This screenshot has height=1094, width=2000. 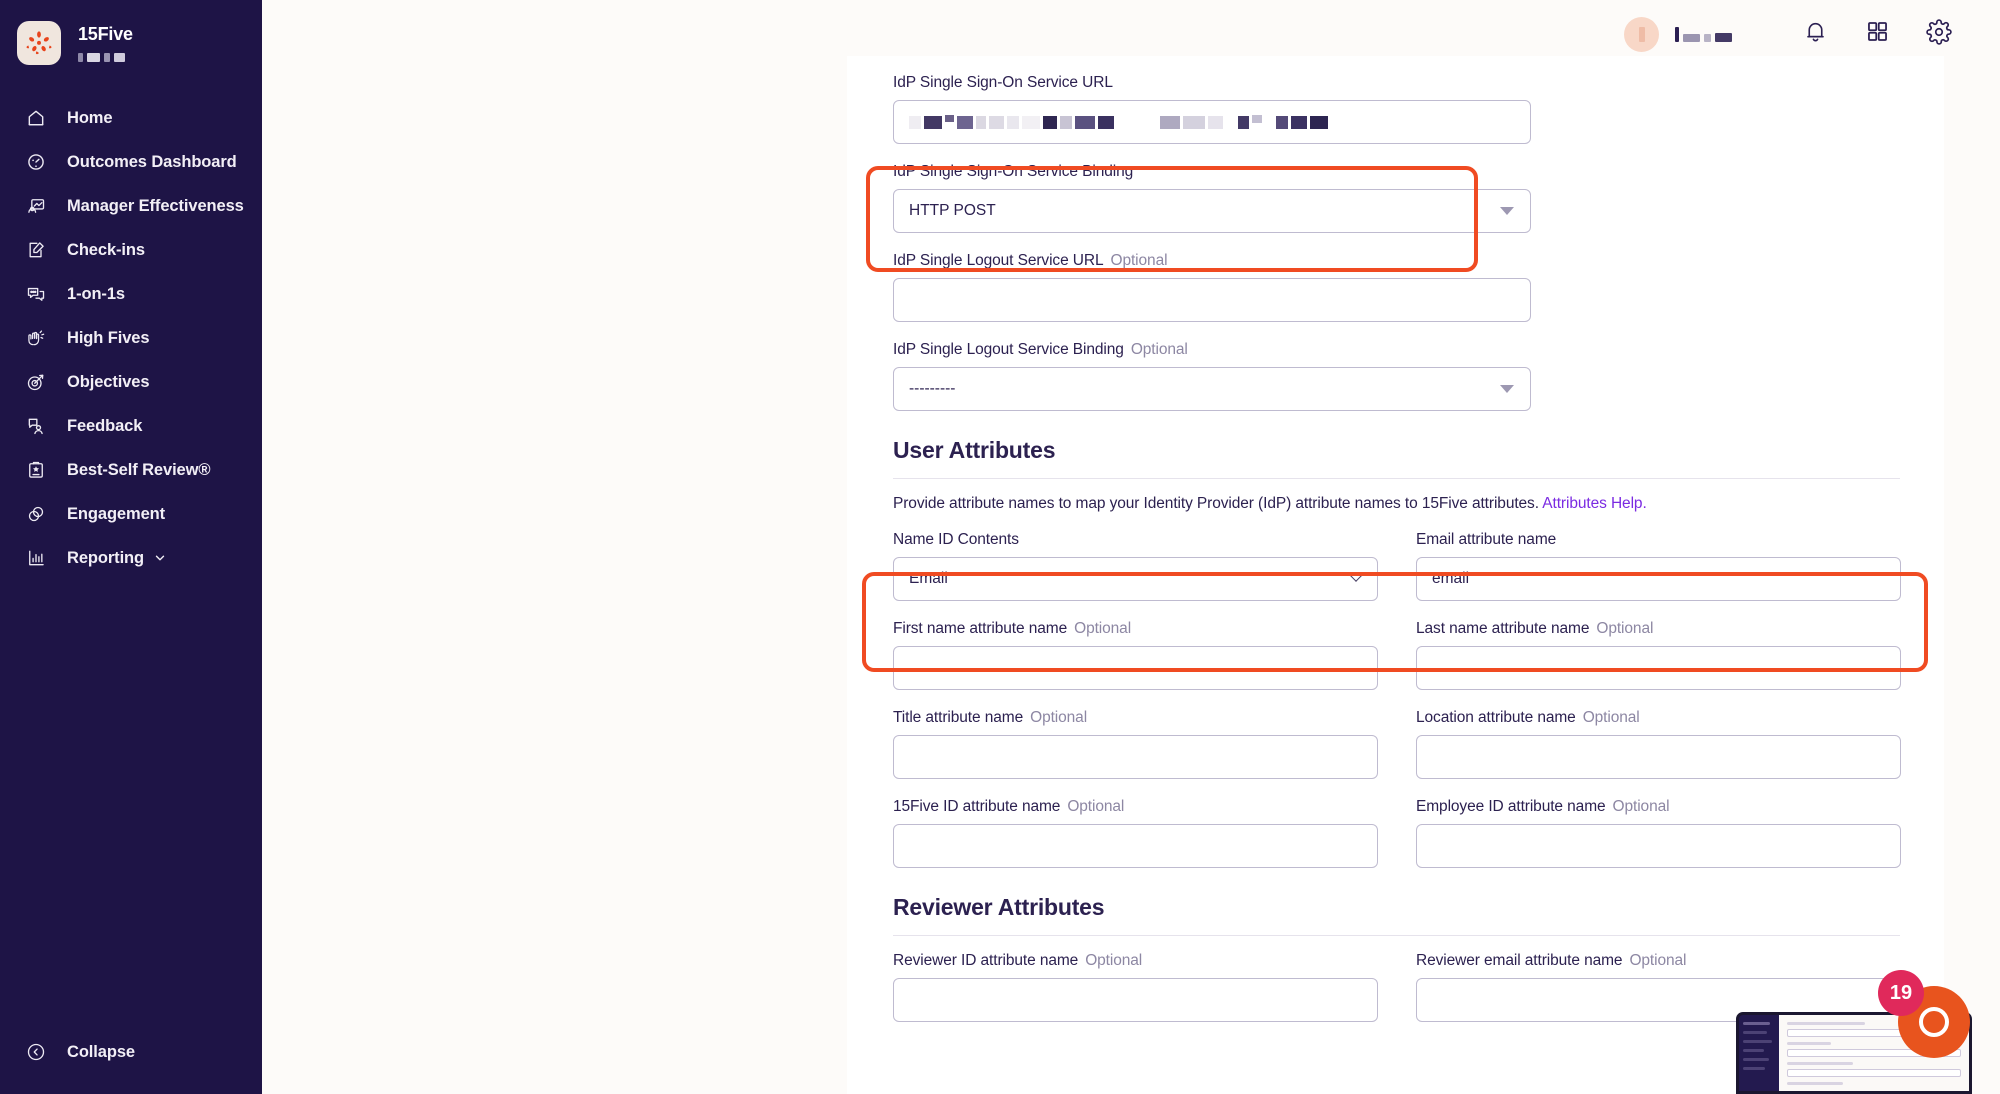 I want to click on 15five-id-attribute-input, so click(x=1135, y=846).